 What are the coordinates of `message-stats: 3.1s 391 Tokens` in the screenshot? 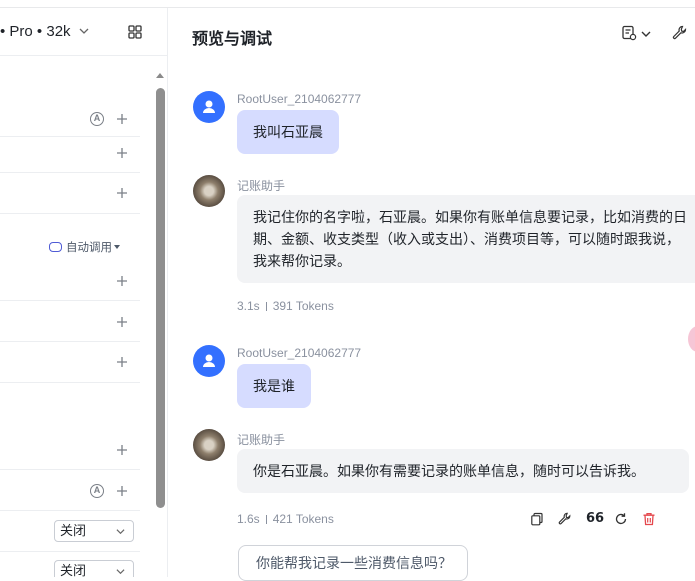 It's located at (285, 306).